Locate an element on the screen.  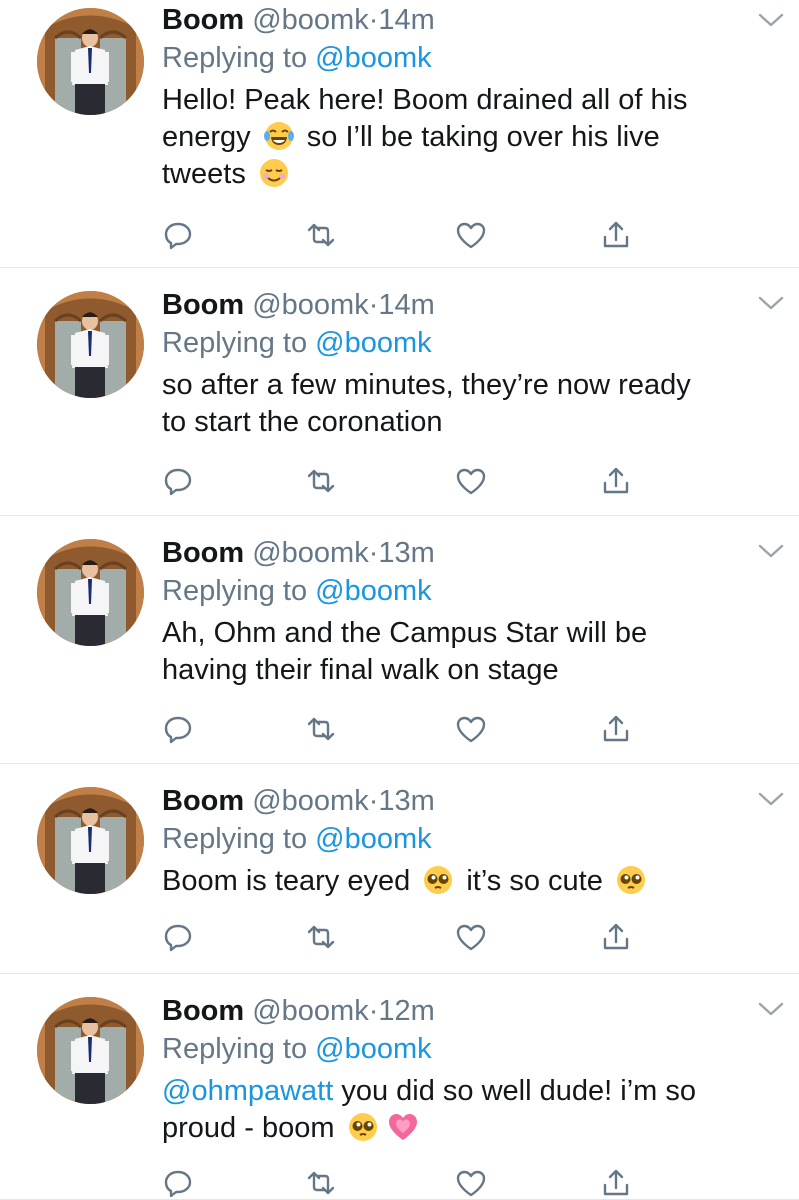
tweet-text-segment: proud - boom is located at coordinates (252, 1128).